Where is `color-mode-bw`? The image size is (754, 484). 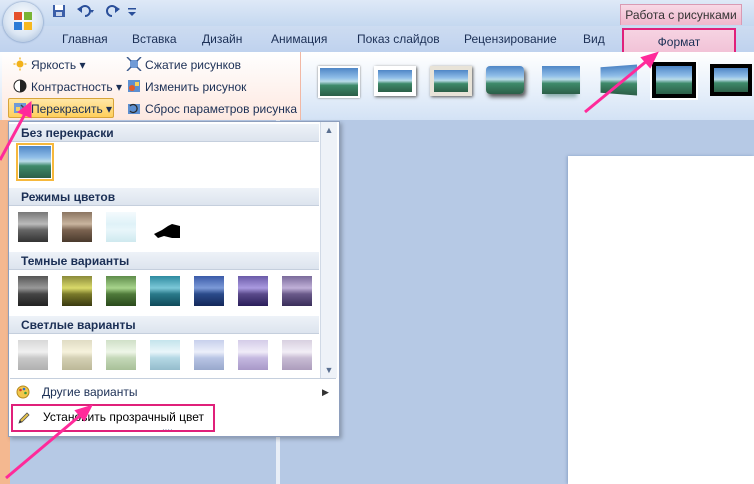
color-mode-bw is located at coordinates (165, 227).